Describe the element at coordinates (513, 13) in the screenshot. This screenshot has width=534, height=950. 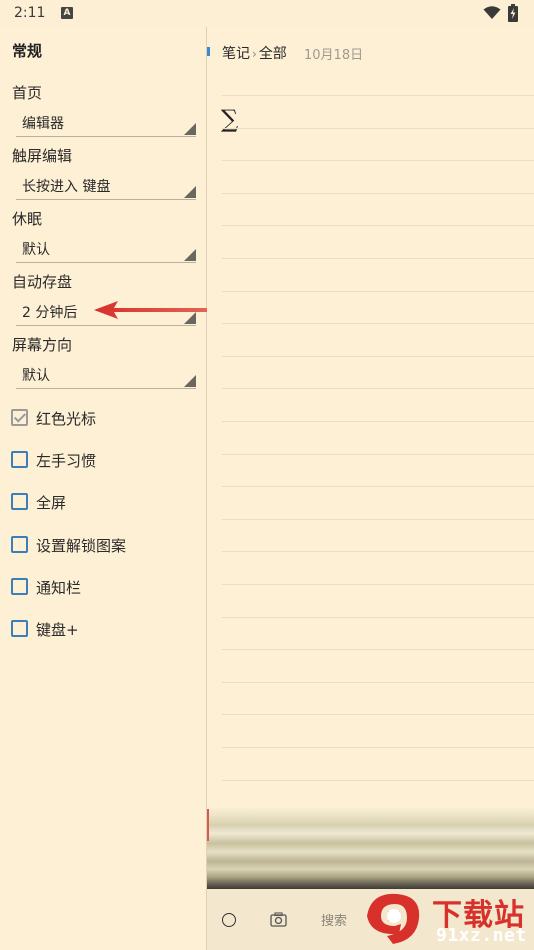
I see `battery-charging-icon` at that location.